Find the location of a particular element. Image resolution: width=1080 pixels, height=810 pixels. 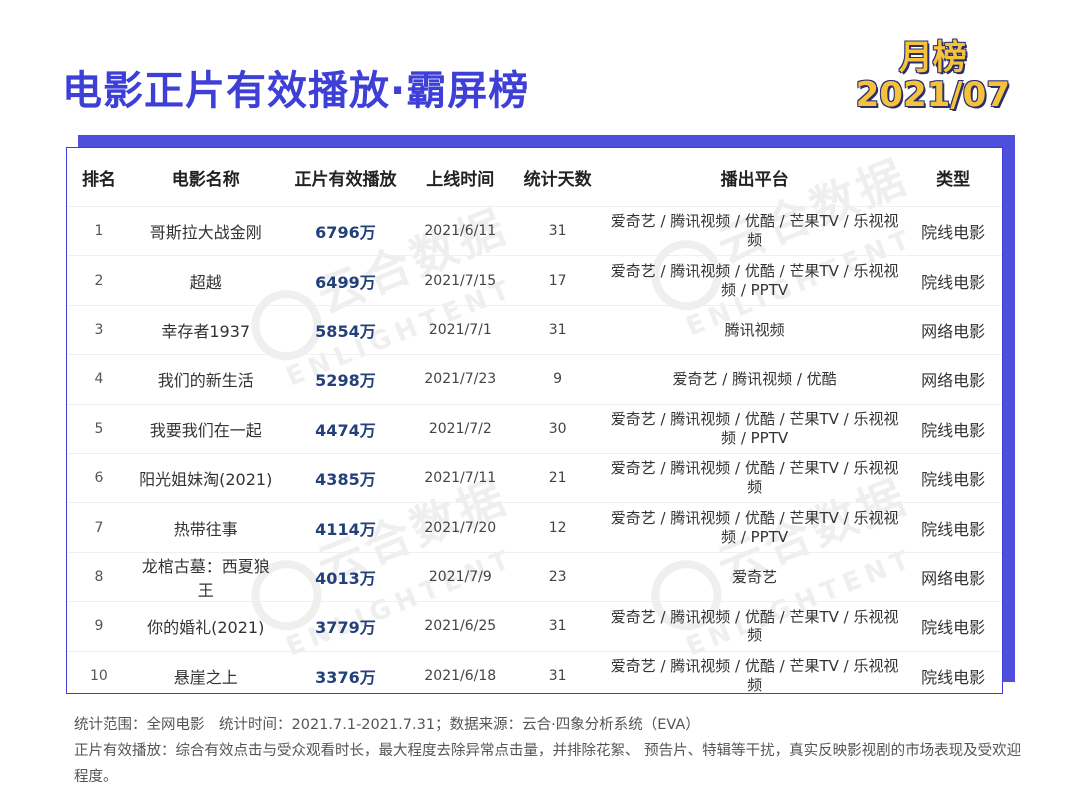

cell-rank: 5 is located at coordinates (99, 428).